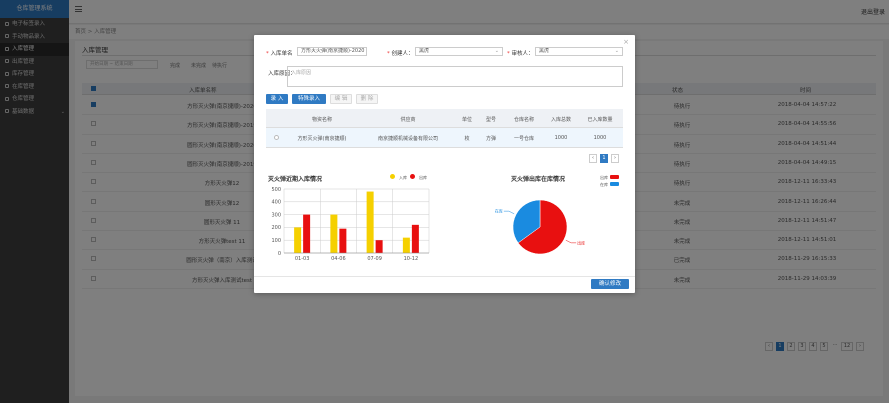  I want to click on x-tick-label: 01-03, so click(302, 259).